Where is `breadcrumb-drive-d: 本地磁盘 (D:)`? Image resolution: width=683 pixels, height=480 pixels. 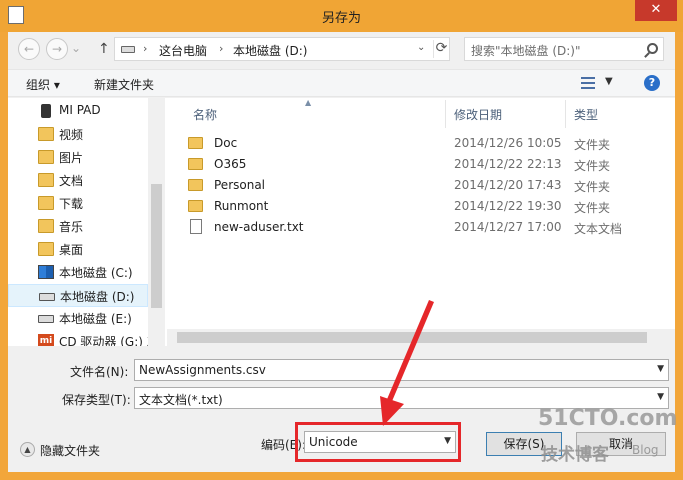
breadcrumb-drive-d: 本地磁盘 (D:) is located at coordinates (270, 50).